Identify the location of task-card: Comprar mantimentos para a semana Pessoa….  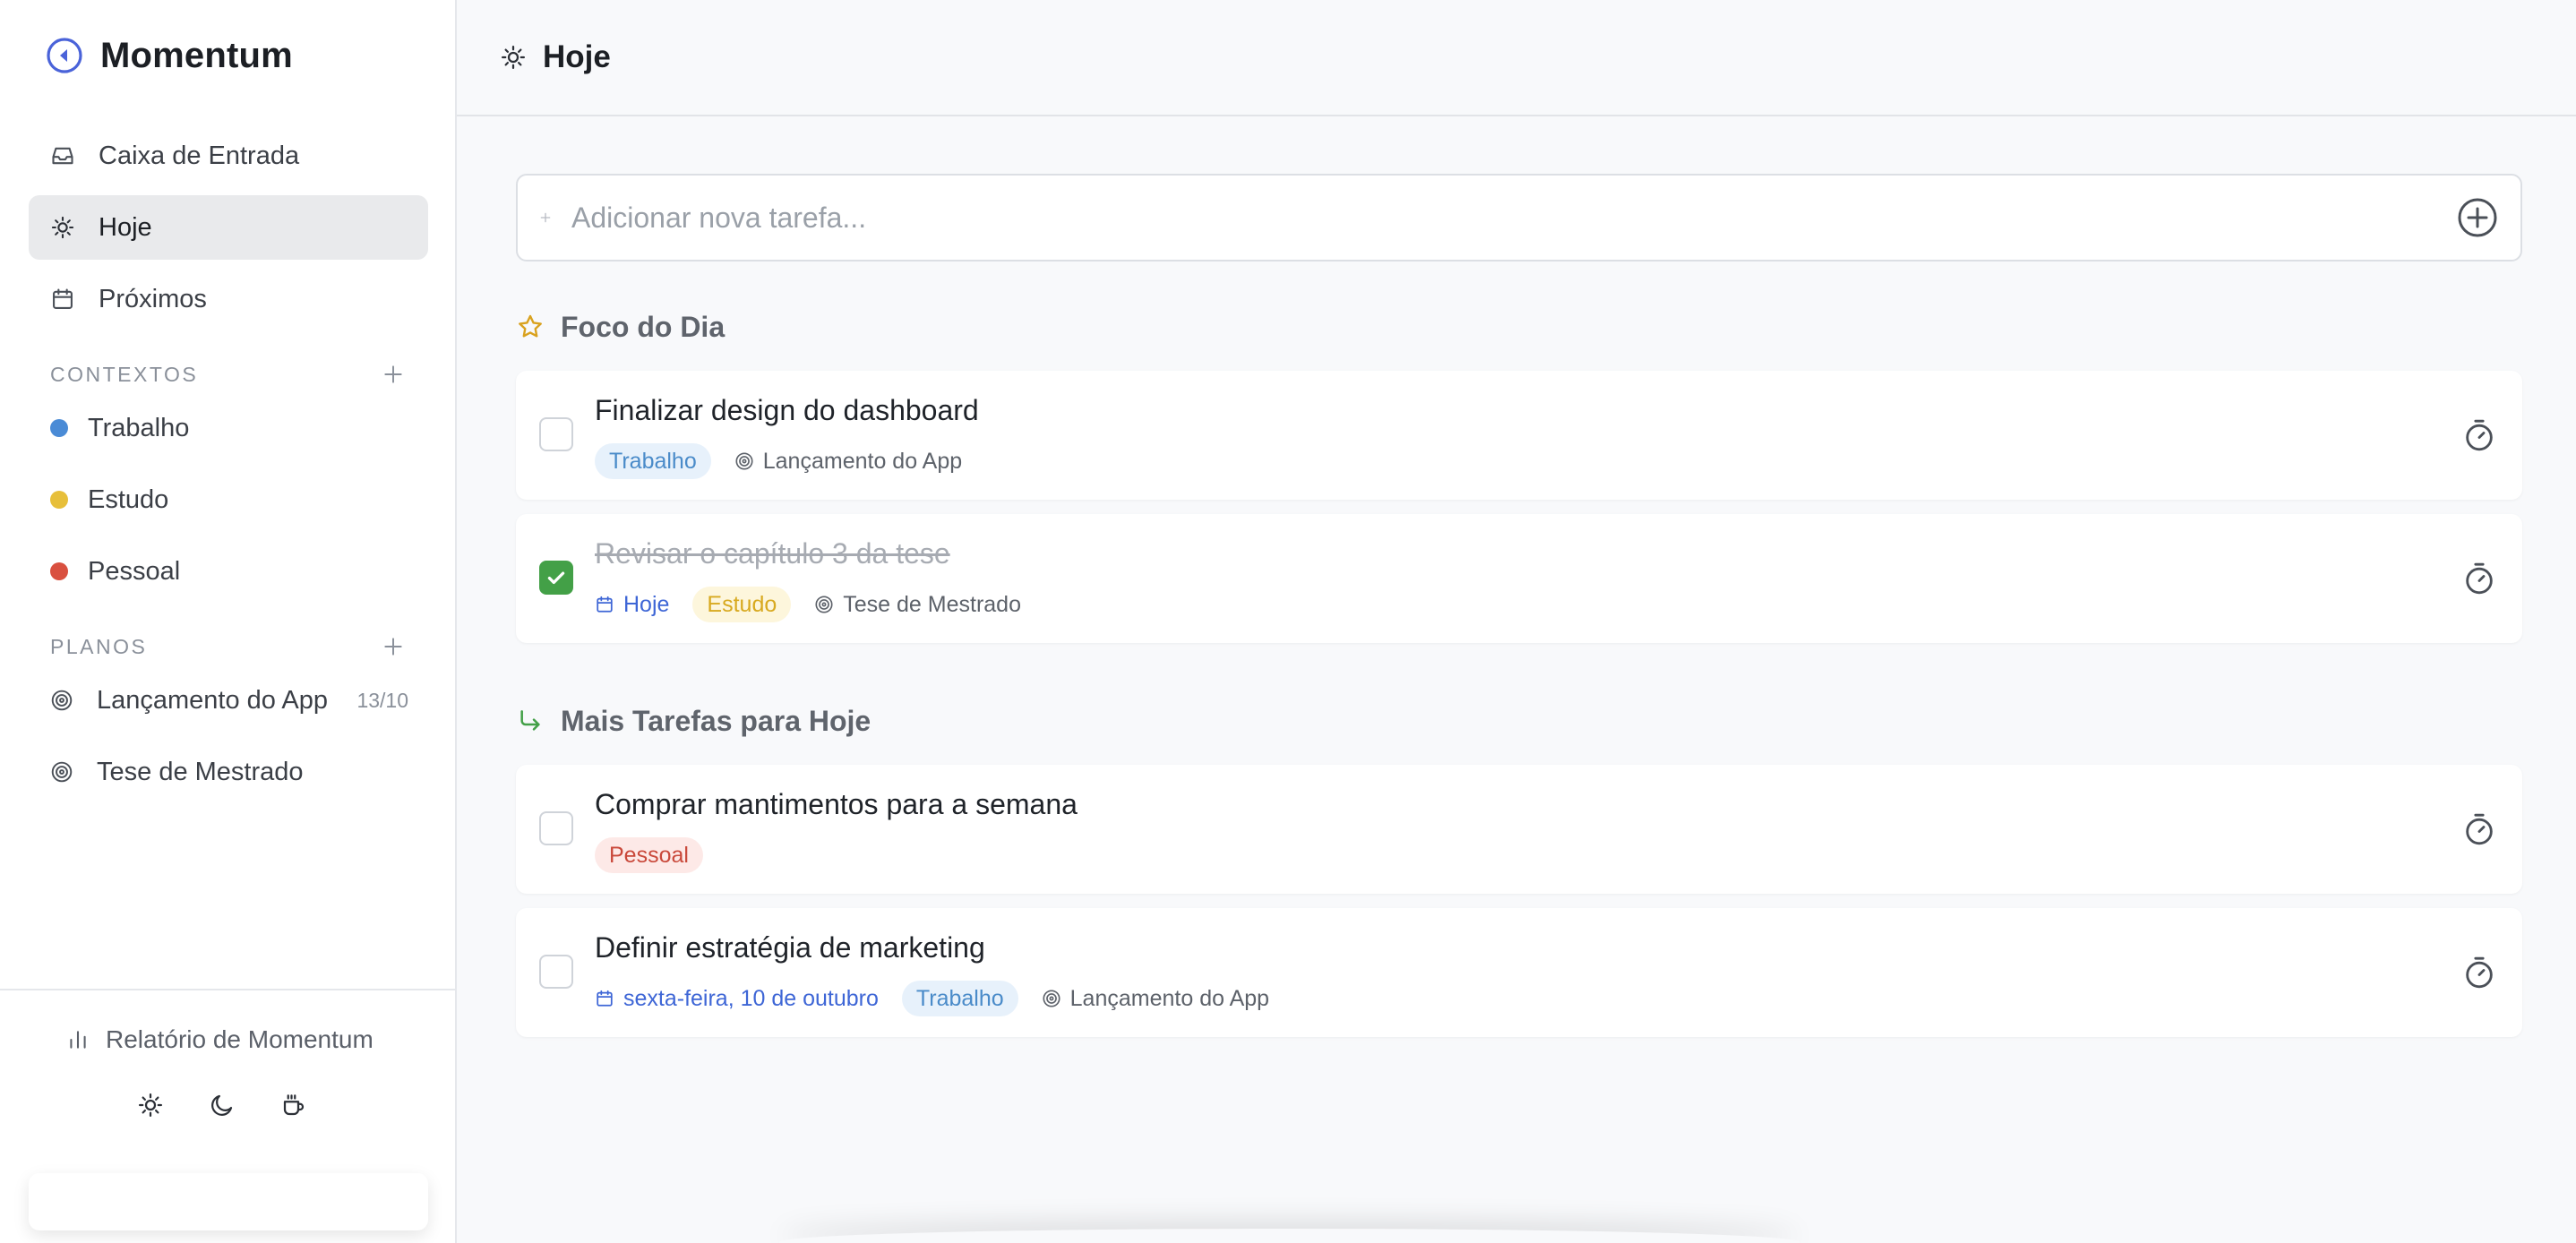
(1519, 829).